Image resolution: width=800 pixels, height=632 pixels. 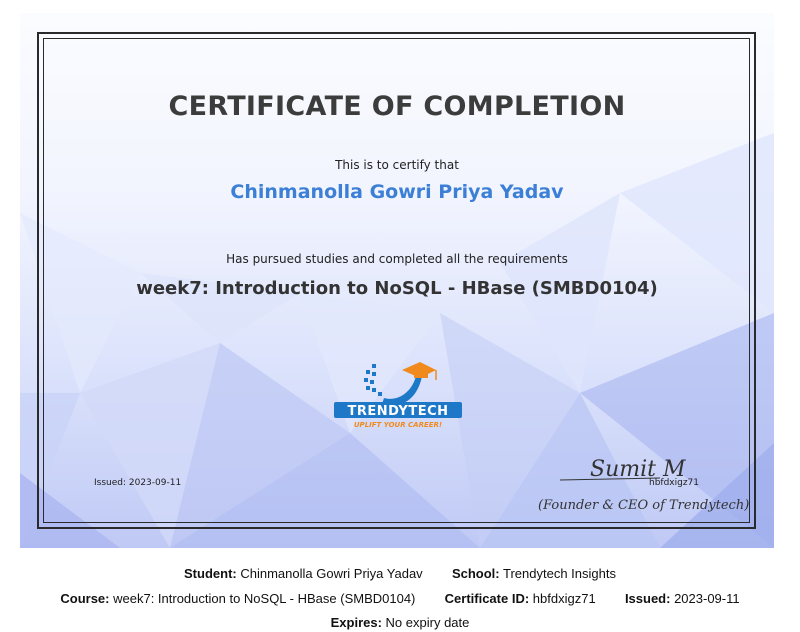 What do you see at coordinates (397, 411) in the screenshot?
I see `logo-name: TRENDYTECH` at bounding box center [397, 411].